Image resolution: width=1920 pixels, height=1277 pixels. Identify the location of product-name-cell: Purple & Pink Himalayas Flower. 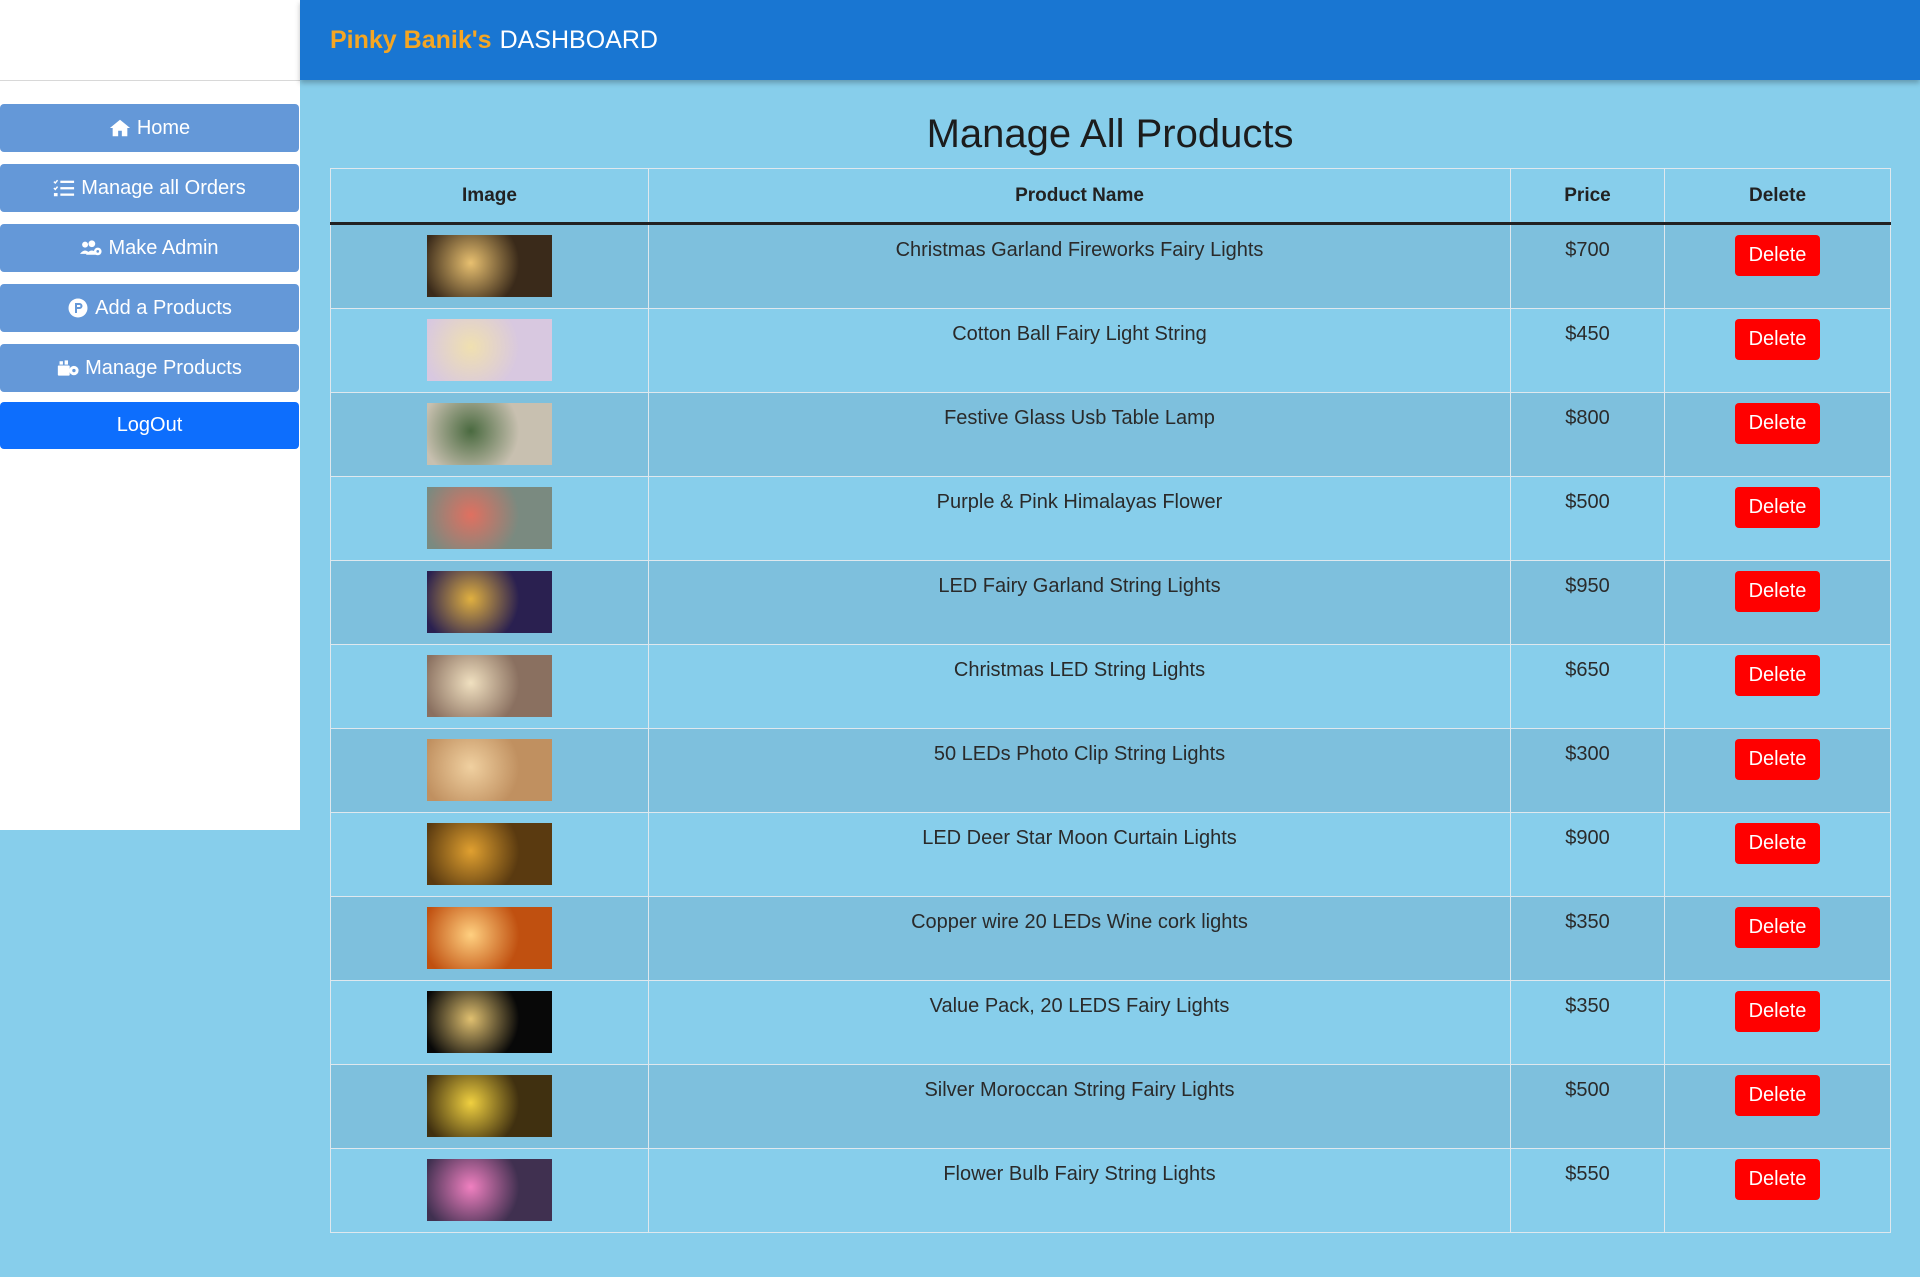
(1079, 518).